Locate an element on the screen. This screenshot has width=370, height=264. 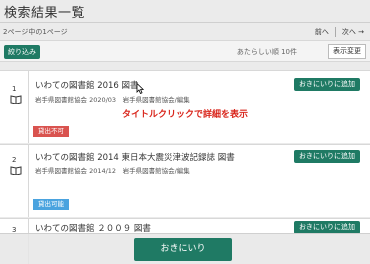
bottom-bar: おきにいり is located at coordinates (185, 248).